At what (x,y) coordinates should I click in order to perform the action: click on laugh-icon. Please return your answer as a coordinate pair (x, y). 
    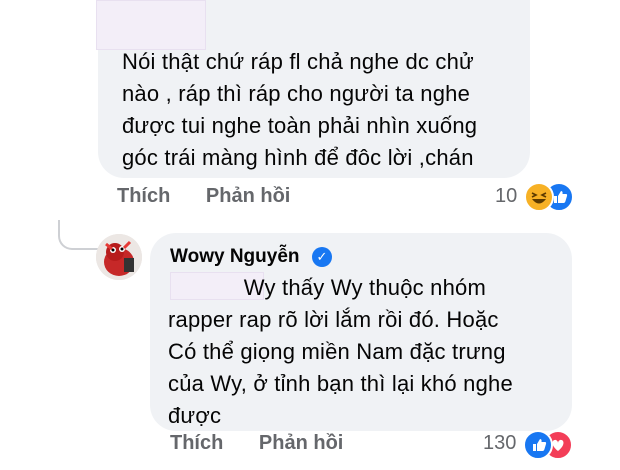
    Looking at the image, I should click on (539, 197).